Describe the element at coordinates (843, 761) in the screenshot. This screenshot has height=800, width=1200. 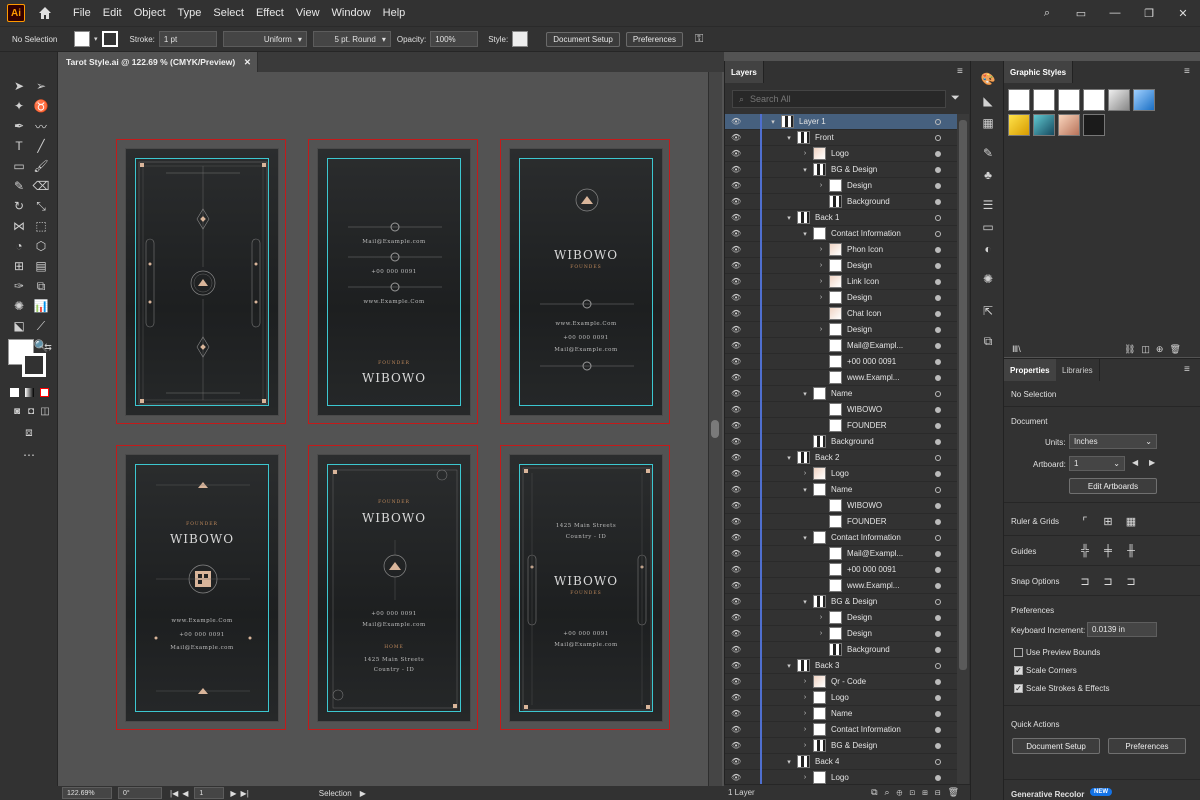
I see `layer-row: 👁 ▾ Back 4` at that location.